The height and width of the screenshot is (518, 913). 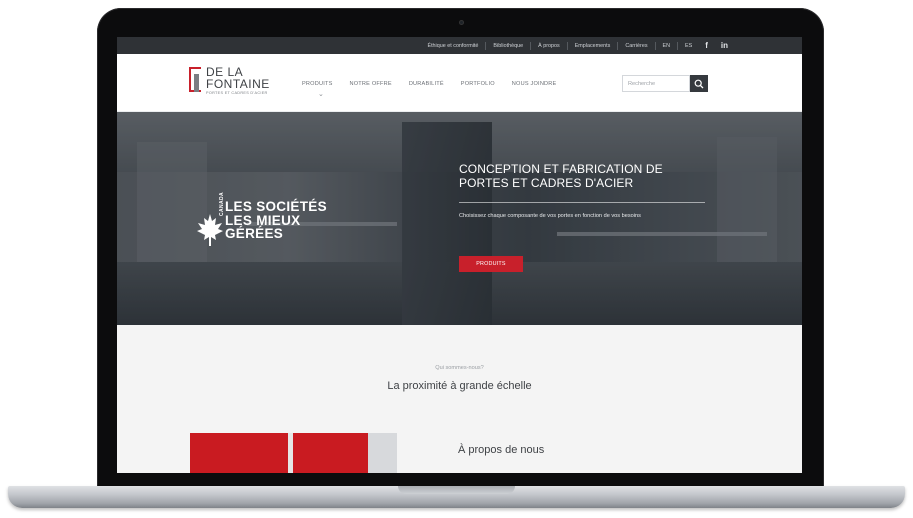 I want to click on search-button, so click(x=699, y=83).